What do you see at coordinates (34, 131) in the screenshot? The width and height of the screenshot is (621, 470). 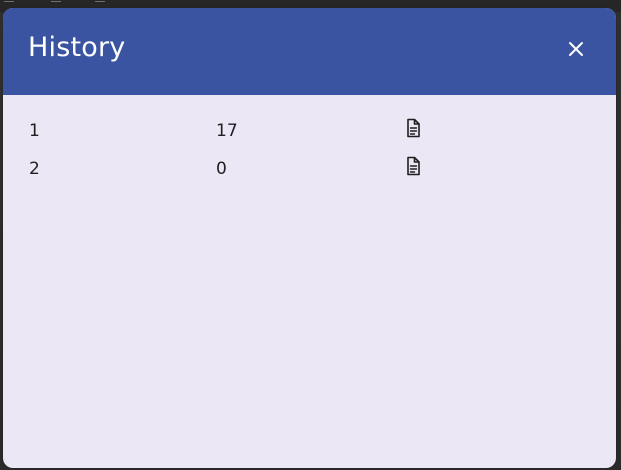 I see `history-index: 1` at bounding box center [34, 131].